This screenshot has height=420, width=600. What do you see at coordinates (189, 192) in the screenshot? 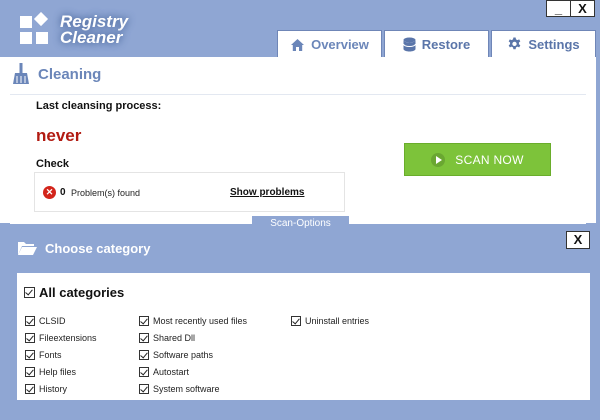
I see `check-results-box: ✕ 0 Problem(s) found Show problems` at bounding box center [189, 192].